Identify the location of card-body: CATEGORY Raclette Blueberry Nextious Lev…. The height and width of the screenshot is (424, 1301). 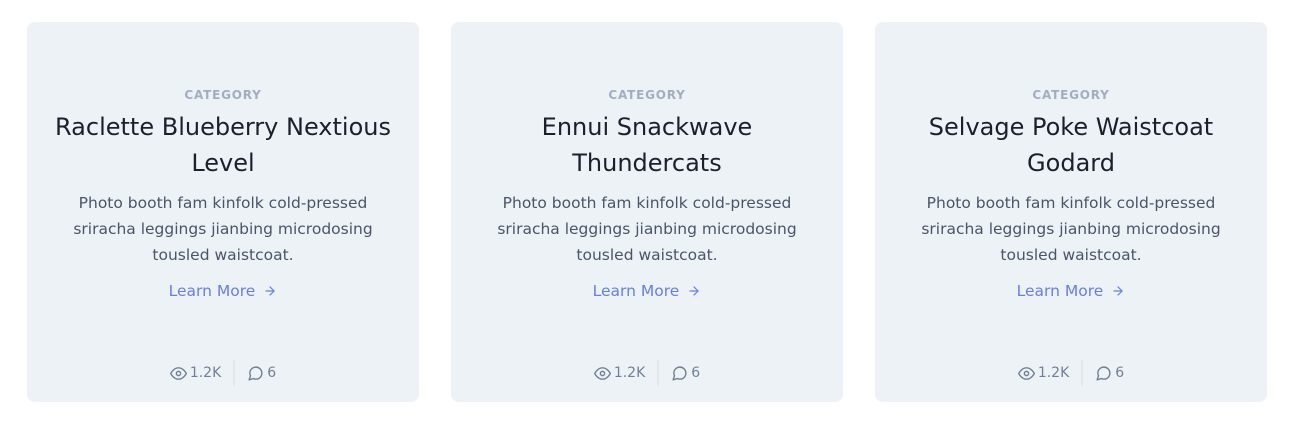
(223, 196).